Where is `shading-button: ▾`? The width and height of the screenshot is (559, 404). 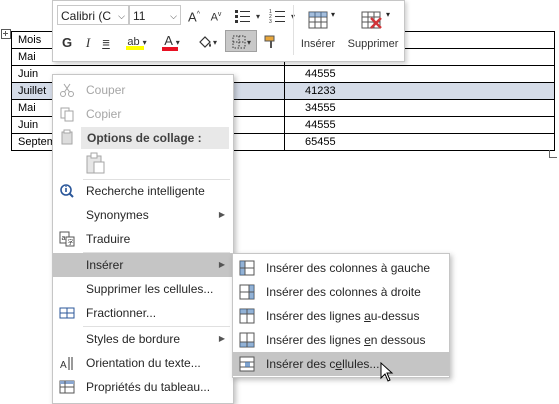
shading-button: ▾ is located at coordinates (207, 41).